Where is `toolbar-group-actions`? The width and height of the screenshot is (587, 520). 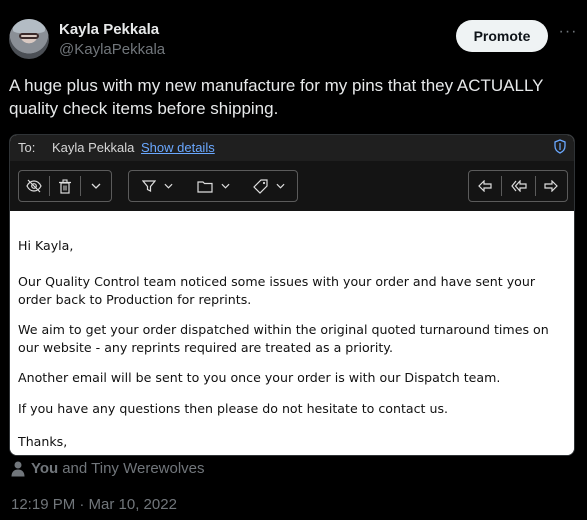
toolbar-group-actions is located at coordinates (65, 186).